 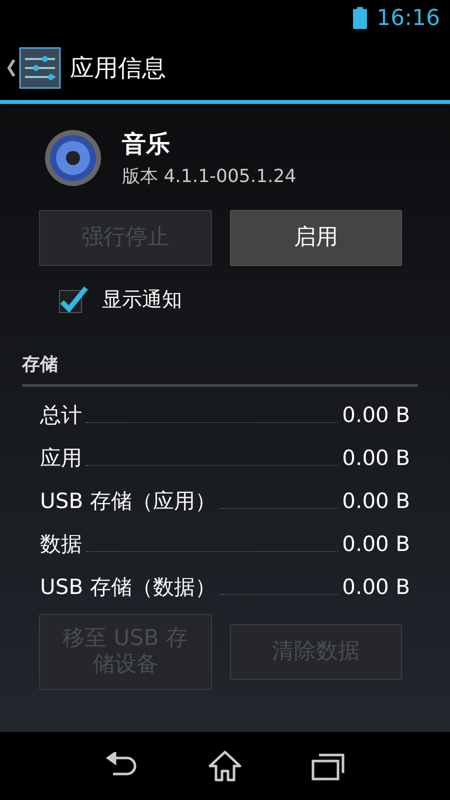 What do you see at coordinates (220, 369) in the screenshot?
I see `section-header: 存储` at bounding box center [220, 369].